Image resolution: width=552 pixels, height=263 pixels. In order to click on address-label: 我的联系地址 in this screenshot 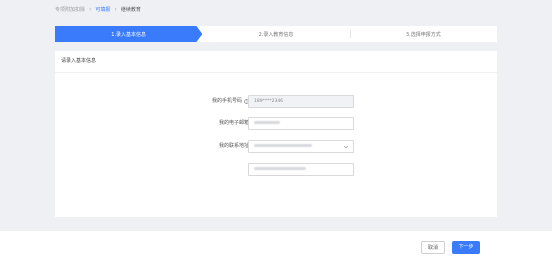, I will do `click(233, 146)`.